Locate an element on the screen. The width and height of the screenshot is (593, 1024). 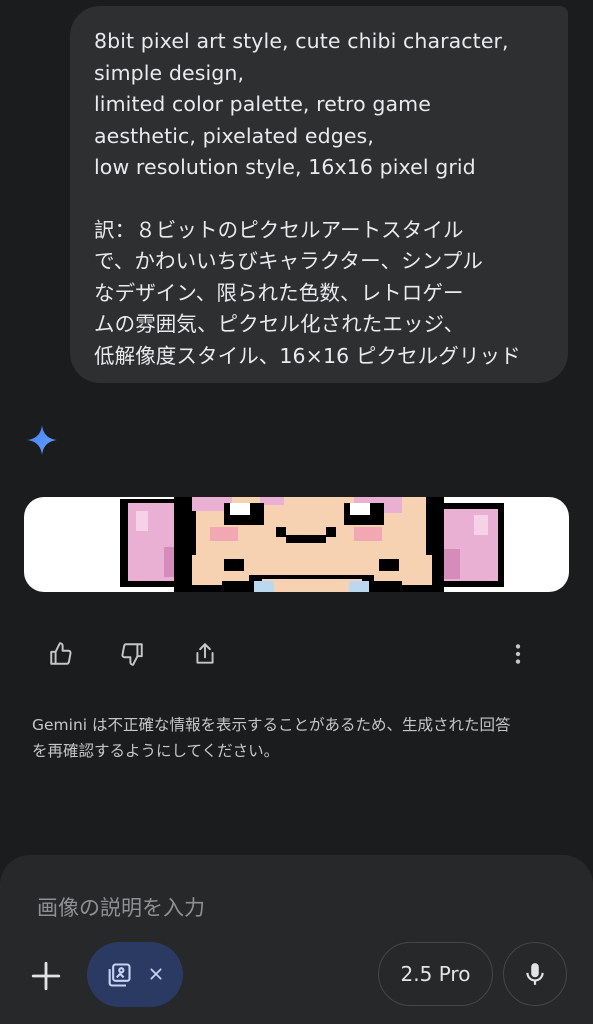
thumbs-up-icon is located at coordinates (61, 654).